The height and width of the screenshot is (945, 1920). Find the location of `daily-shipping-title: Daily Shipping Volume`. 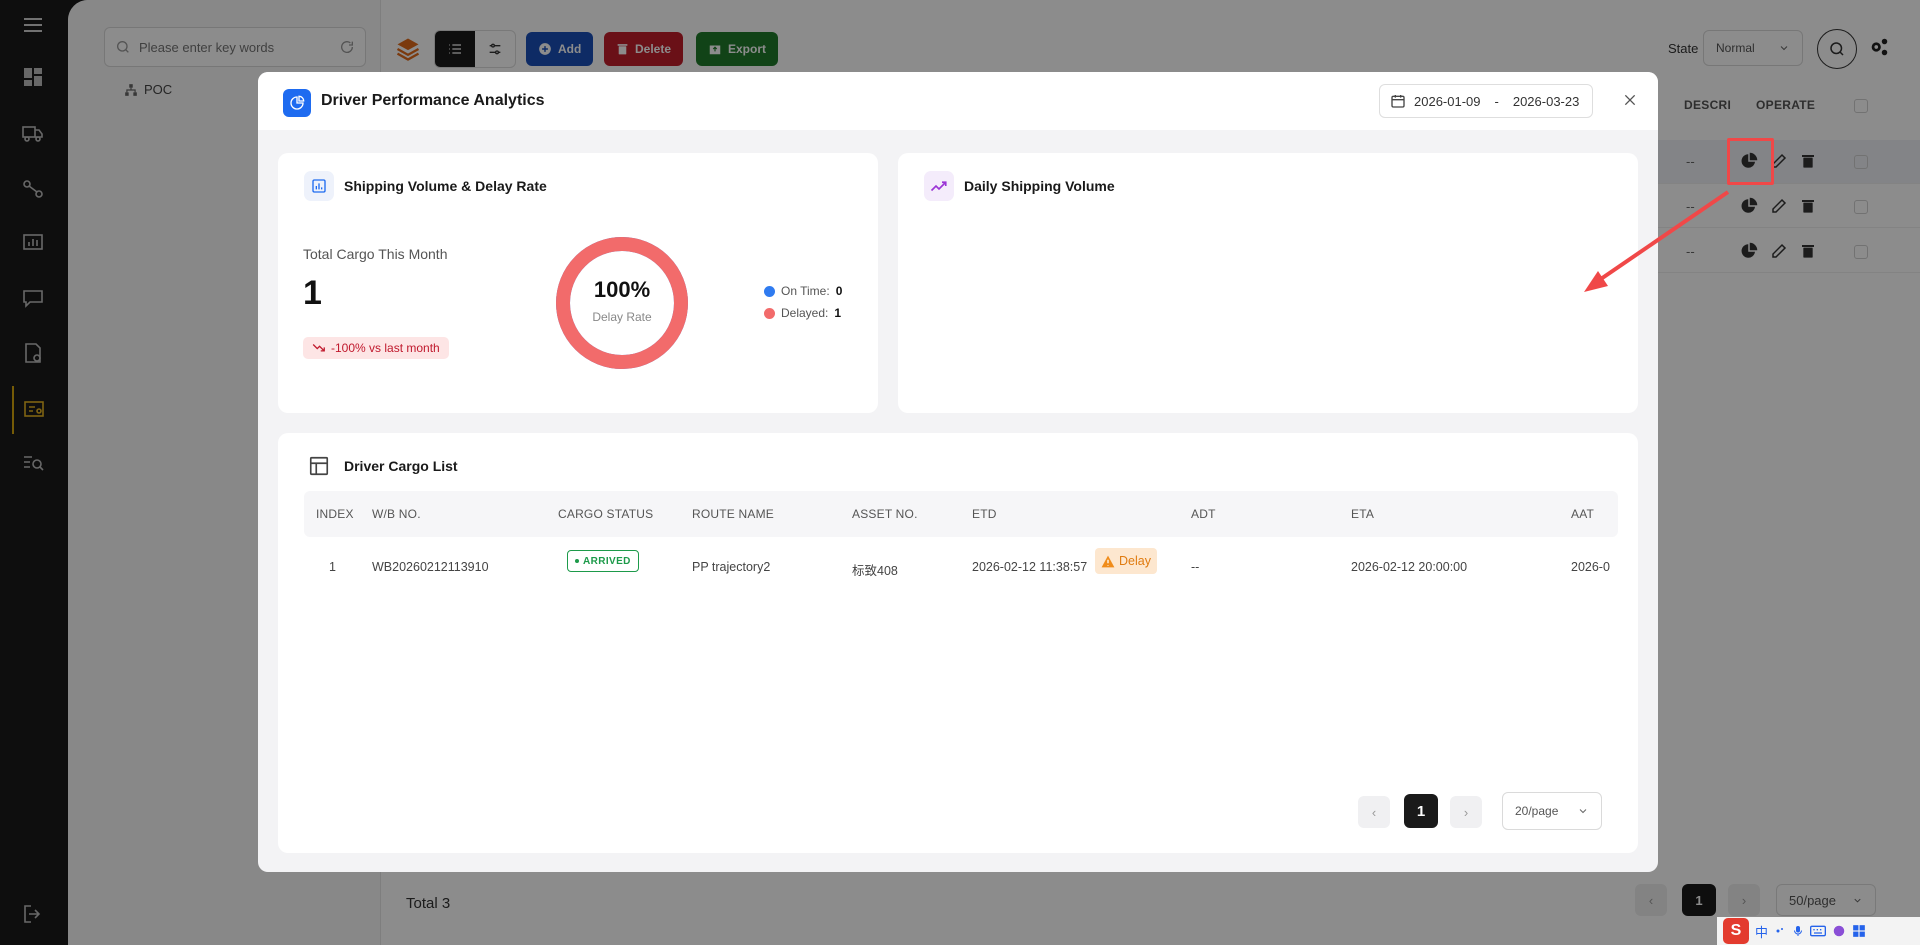

daily-shipping-title: Daily Shipping Volume is located at coordinates (1039, 186).